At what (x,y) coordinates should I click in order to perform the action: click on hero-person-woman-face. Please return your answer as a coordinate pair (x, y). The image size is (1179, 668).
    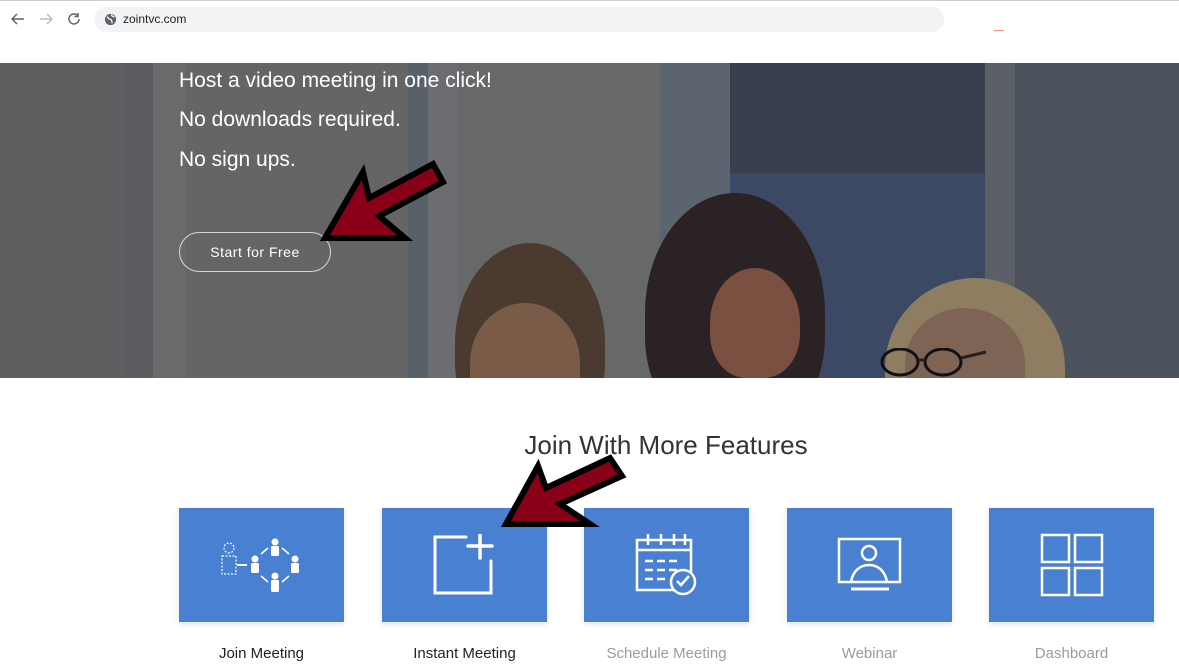
    Looking at the image, I should click on (755, 323).